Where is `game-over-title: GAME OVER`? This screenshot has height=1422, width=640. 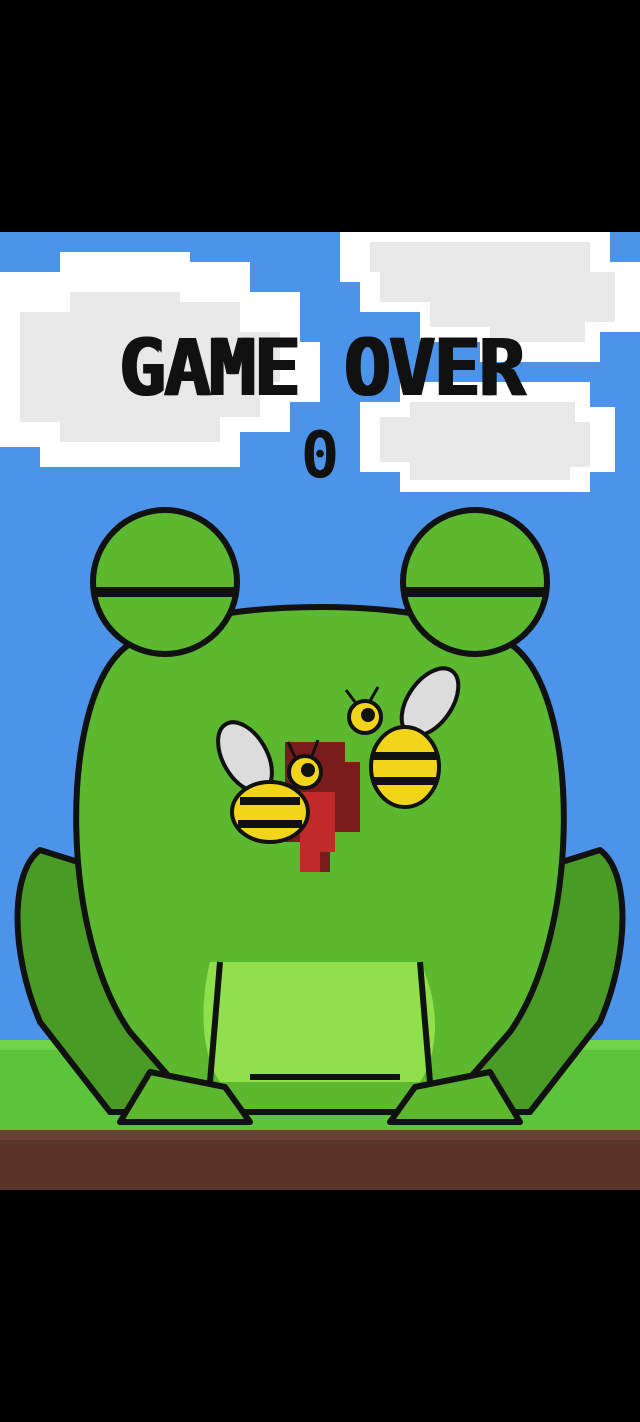 game-over-title: GAME OVER is located at coordinates (321, 369).